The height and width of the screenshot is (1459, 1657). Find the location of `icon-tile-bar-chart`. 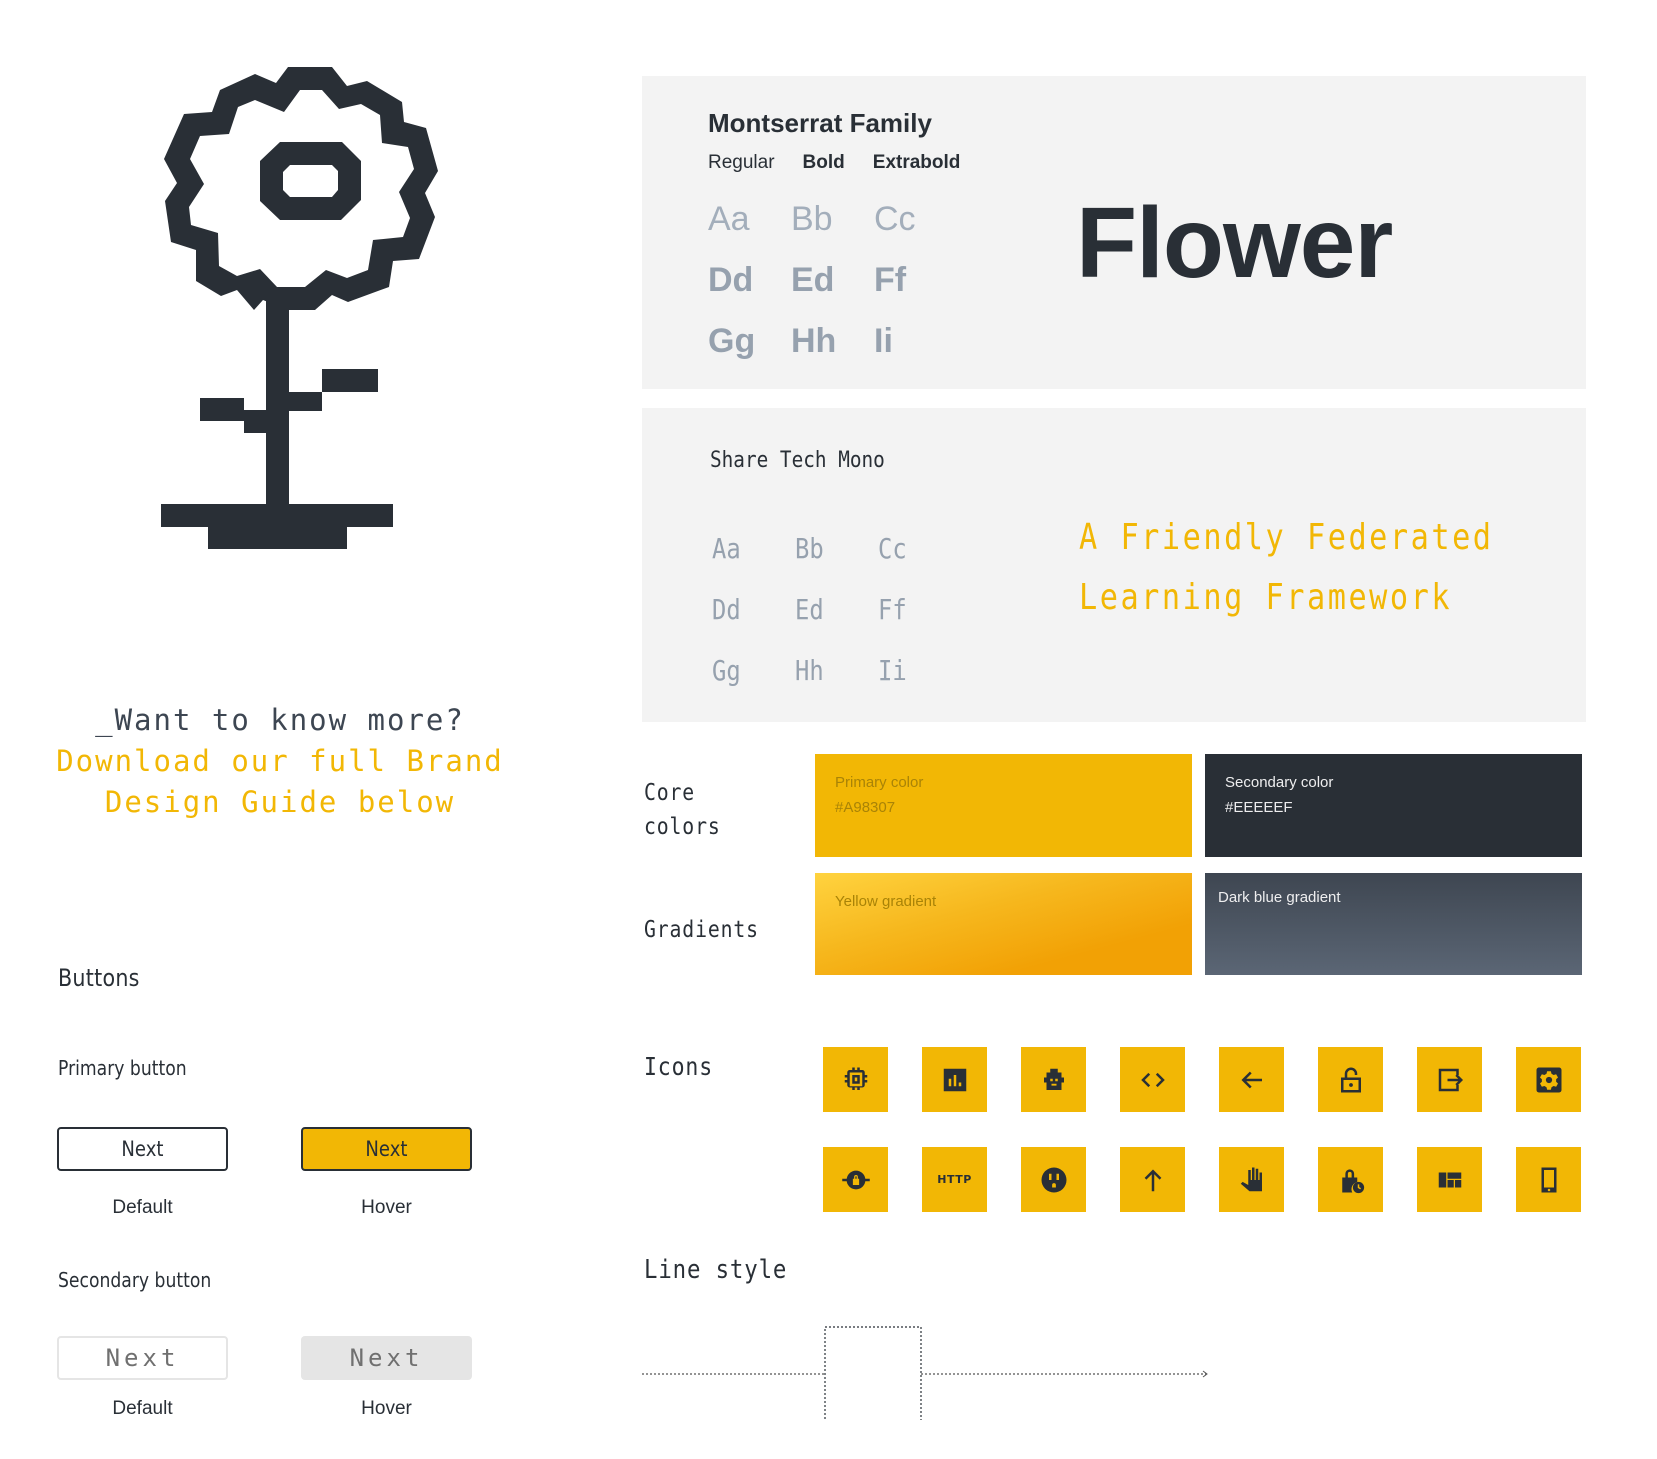

icon-tile-bar-chart is located at coordinates (954, 1079).